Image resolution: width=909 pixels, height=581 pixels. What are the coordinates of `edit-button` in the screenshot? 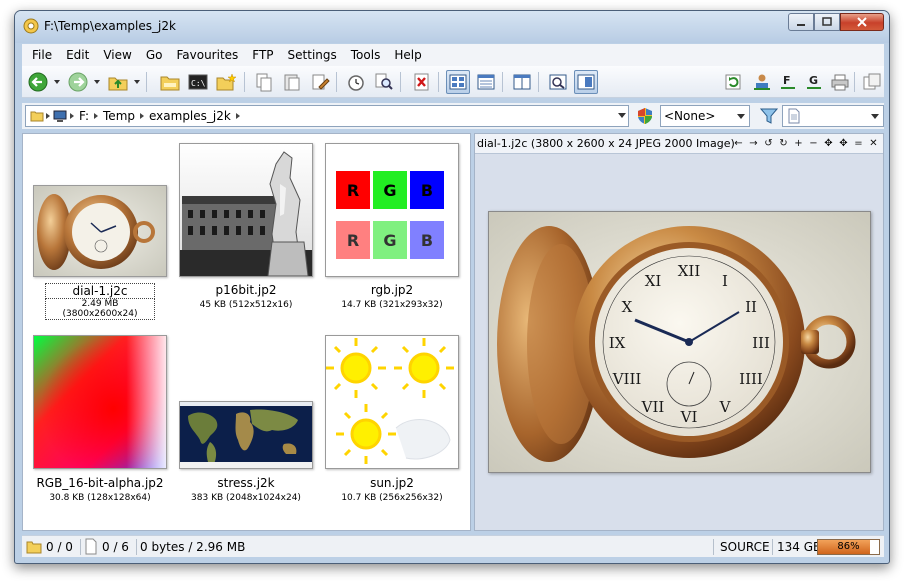 It's located at (320, 82).